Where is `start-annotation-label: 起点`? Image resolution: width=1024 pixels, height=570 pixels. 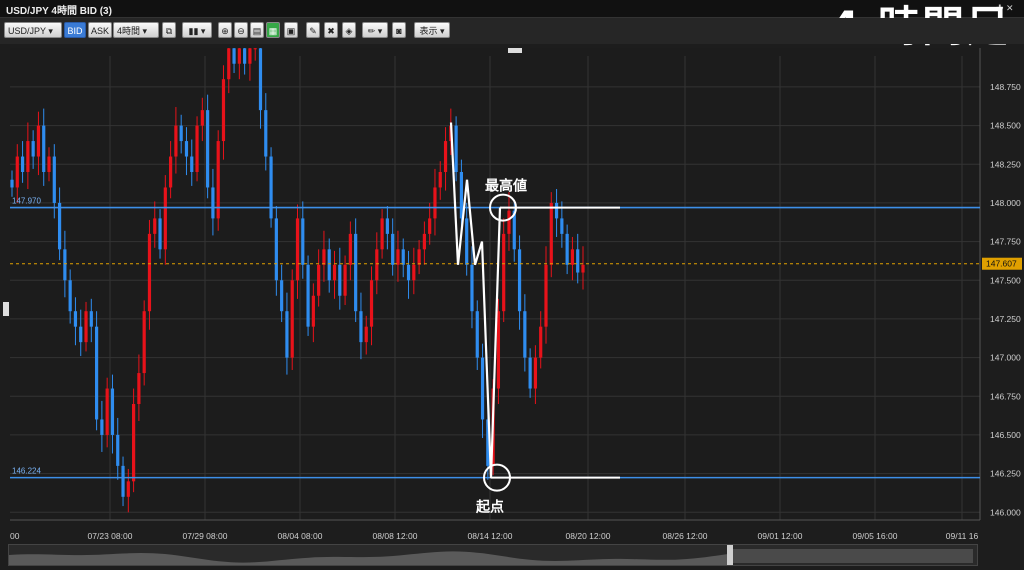
start-annotation-label: 起点 is located at coordinates (489, 507).